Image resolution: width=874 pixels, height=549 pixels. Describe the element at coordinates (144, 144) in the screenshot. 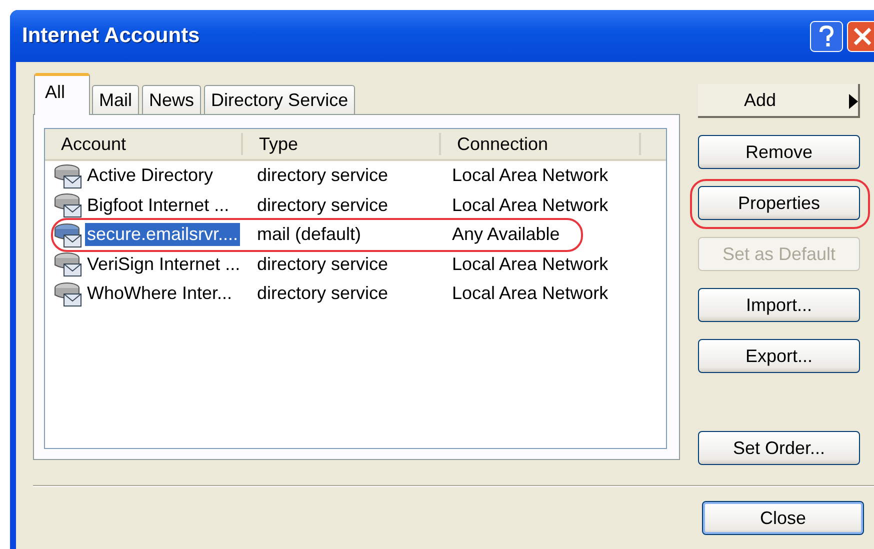

I see `column-header: Account` at that location.